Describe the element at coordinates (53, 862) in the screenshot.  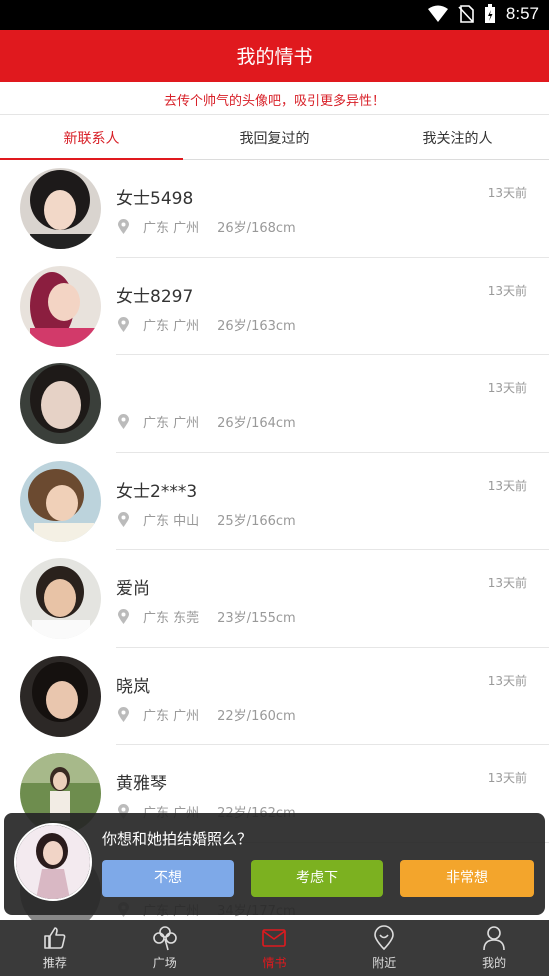
I see `prompt-avatar` at that location.